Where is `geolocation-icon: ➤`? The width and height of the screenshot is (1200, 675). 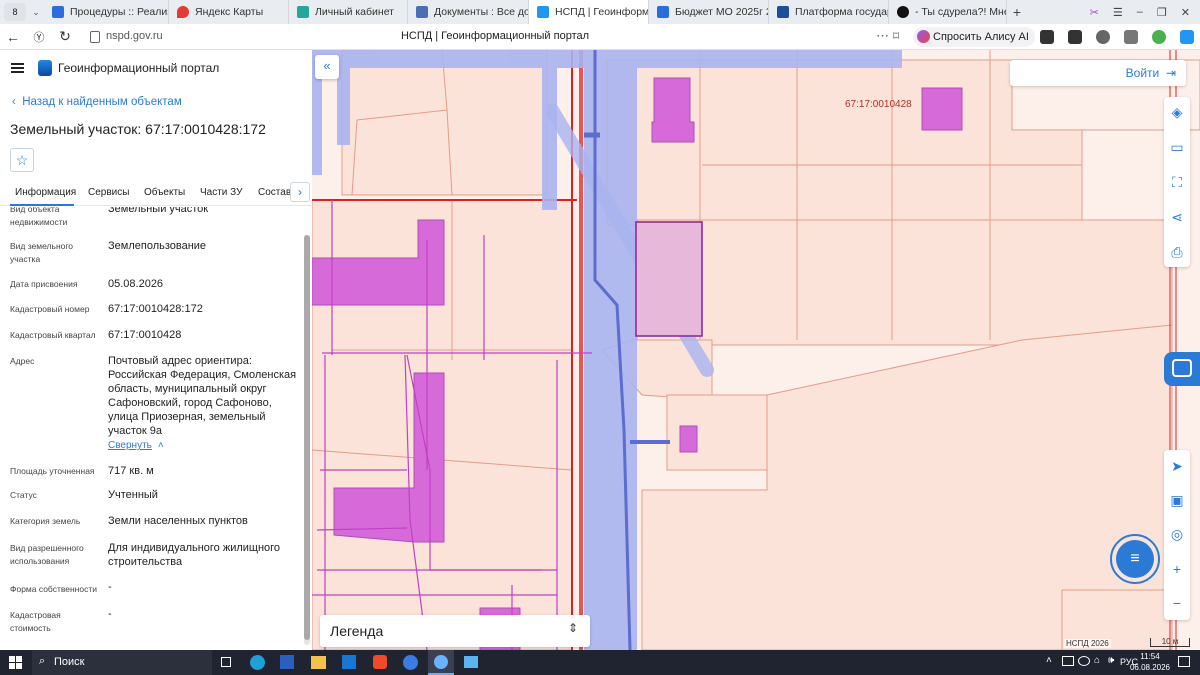 geolocation-icon: ➤ is located at coordinates (1177, 466).